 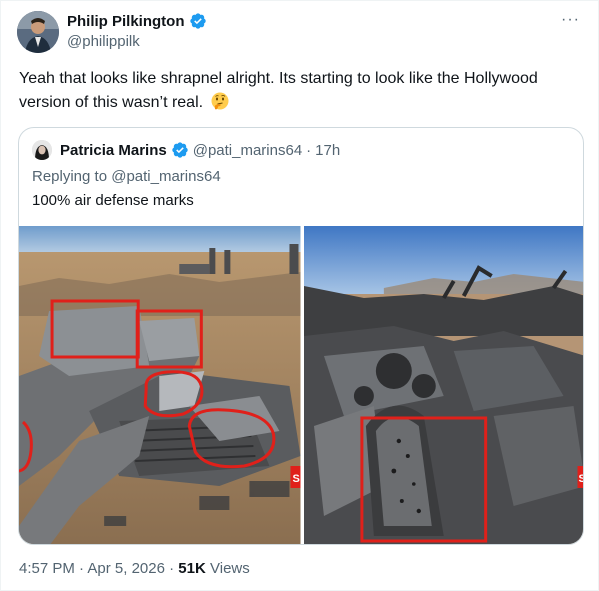 What do you see at coordinates (165, 176) in the screenshot?
I see `replying-to-handle: @pati_marins64` at bounding box center [165, 176].